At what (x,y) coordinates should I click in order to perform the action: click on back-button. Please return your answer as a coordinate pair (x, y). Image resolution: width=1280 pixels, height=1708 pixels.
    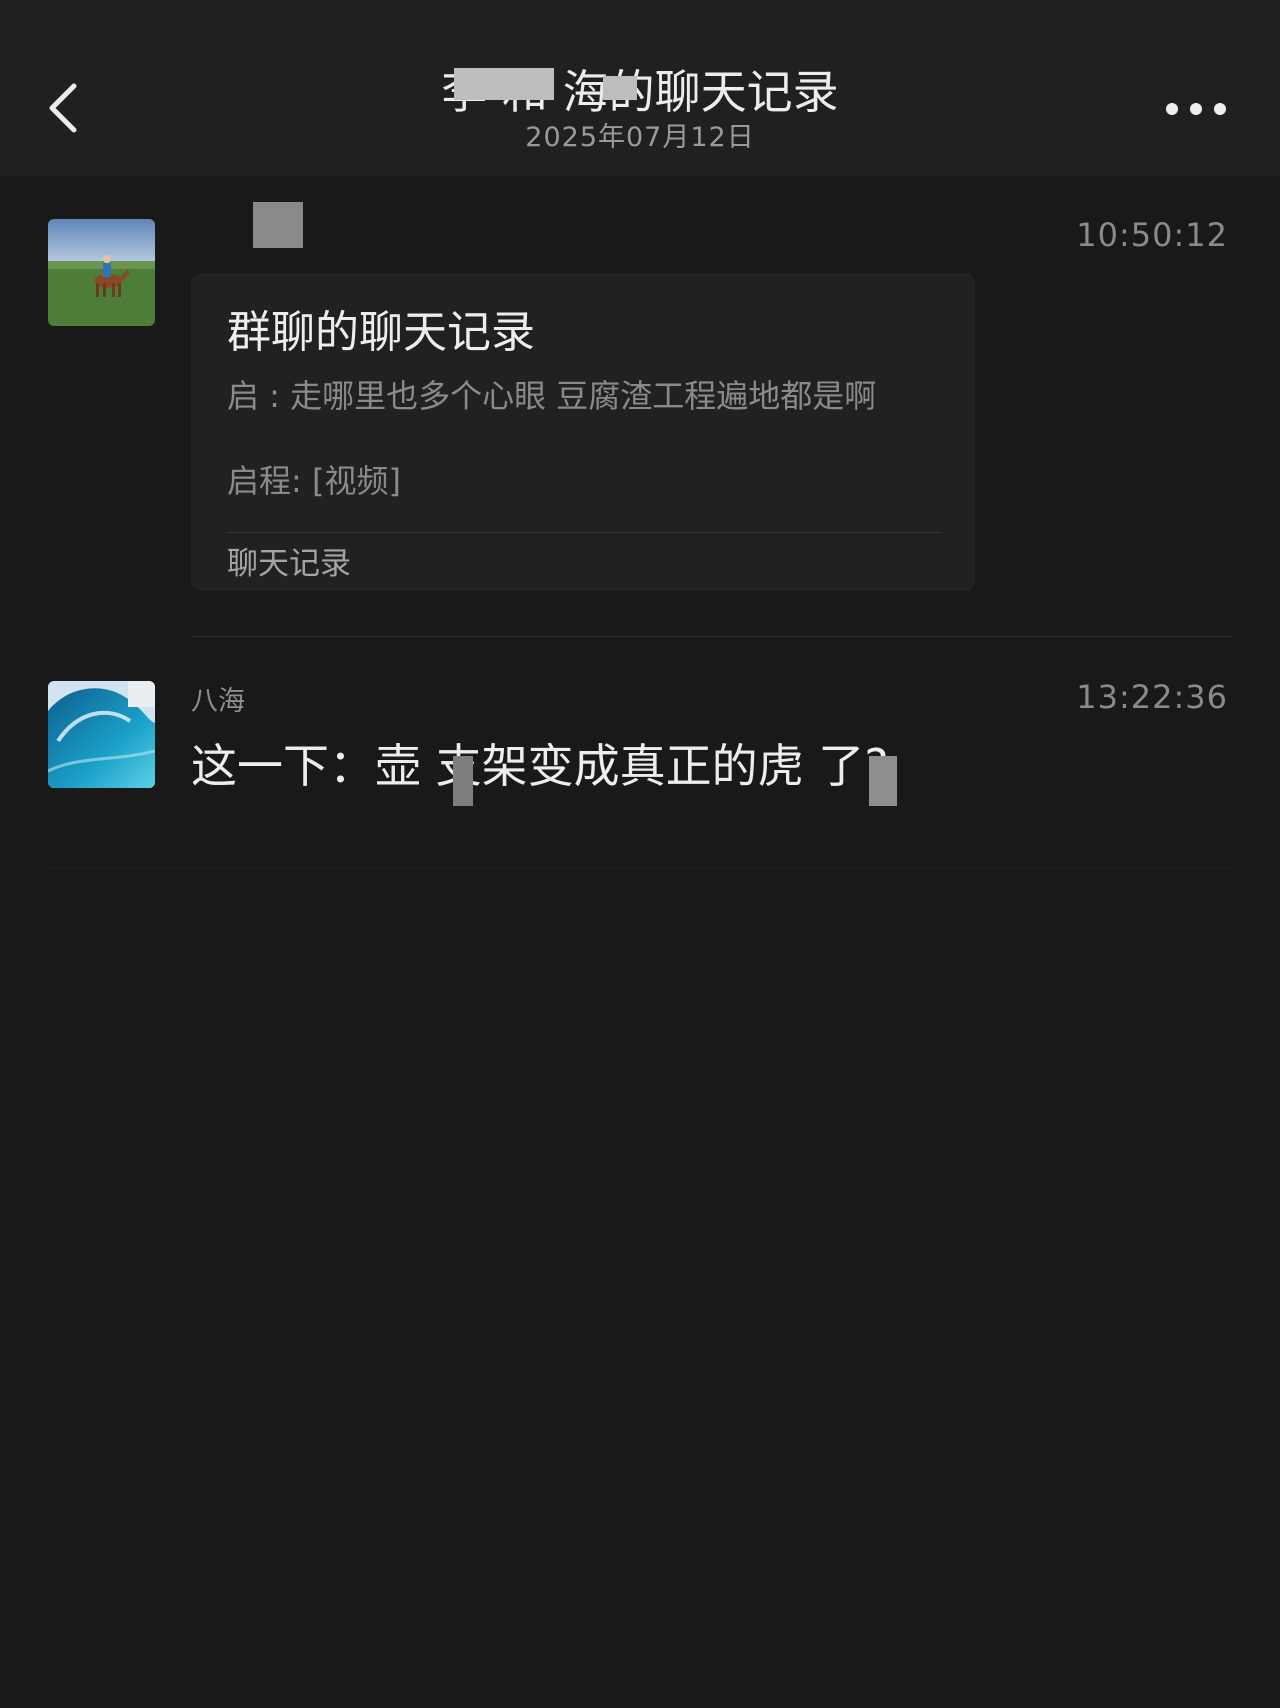
    Looking at the image, I should click on (64, 108).